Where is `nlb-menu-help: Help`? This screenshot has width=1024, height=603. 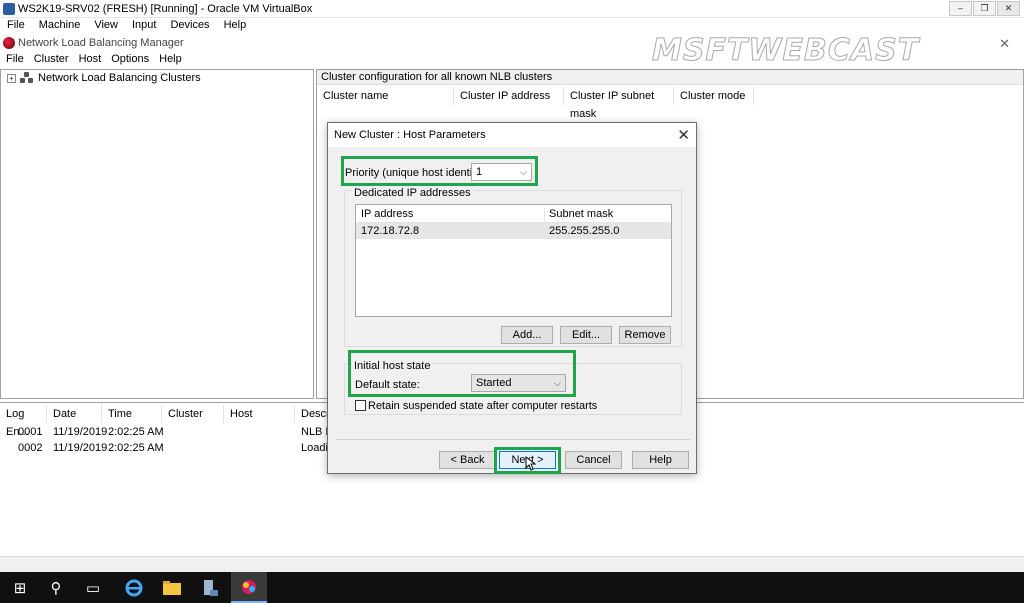
nlb-menu-help: Help is located at coordinates (170, 59).